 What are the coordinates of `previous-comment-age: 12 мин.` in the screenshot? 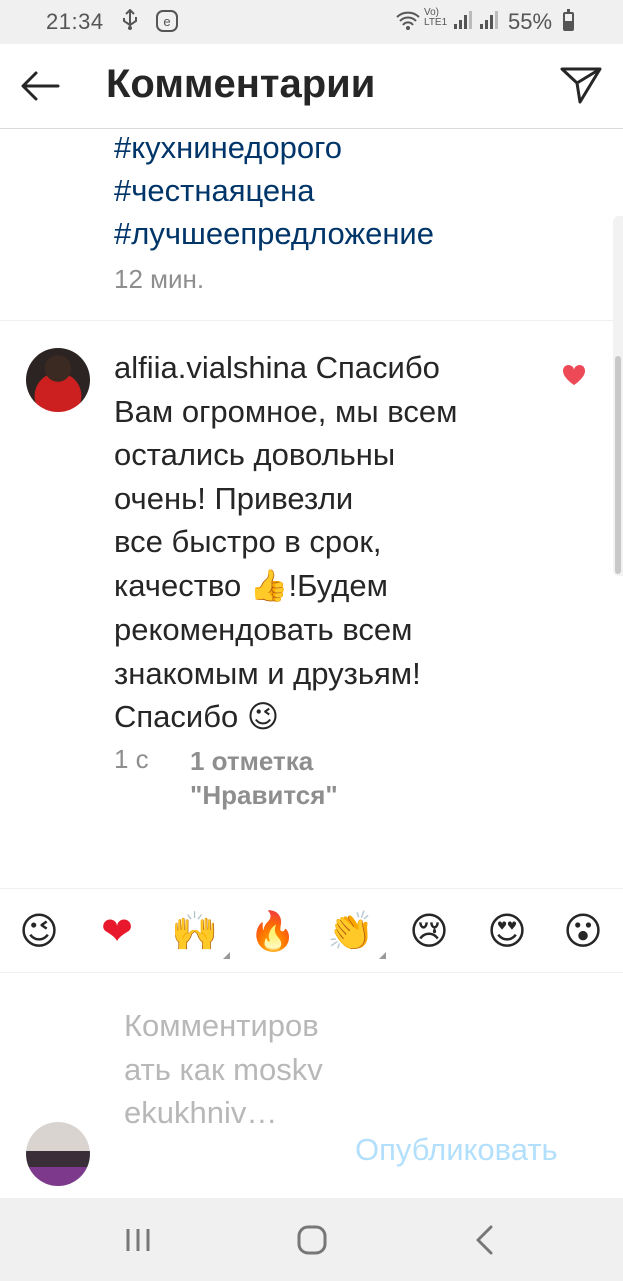 It's located at (159, 279).